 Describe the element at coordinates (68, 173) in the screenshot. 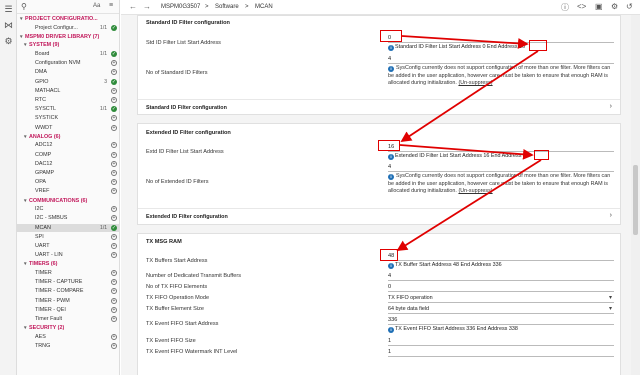

I see `tree-item: GPAMP +` at that location.